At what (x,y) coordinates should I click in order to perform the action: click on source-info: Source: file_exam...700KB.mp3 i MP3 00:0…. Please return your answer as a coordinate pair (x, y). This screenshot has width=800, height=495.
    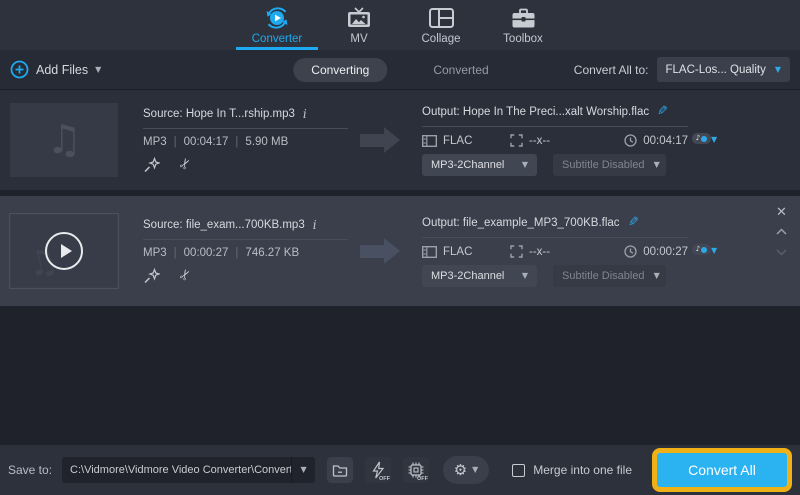
    Looking at the image, I should click on (245, 251).